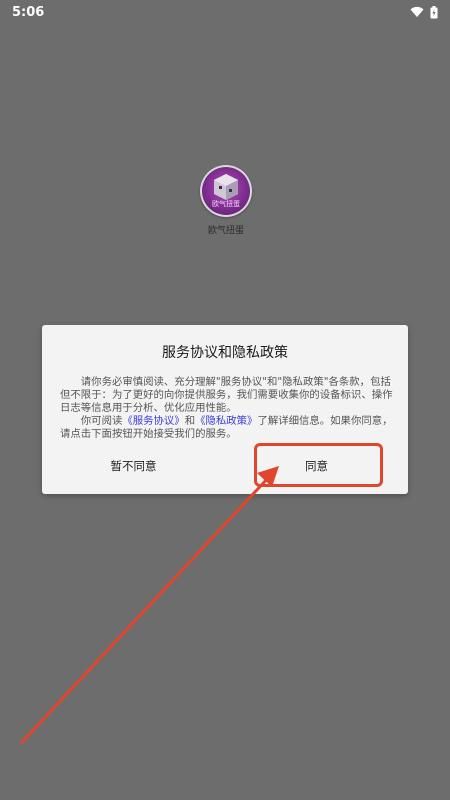  What do you see at coordinates (318, 465) in the screenshot?
I see `highlight-box` at bounding box center [318, 465].